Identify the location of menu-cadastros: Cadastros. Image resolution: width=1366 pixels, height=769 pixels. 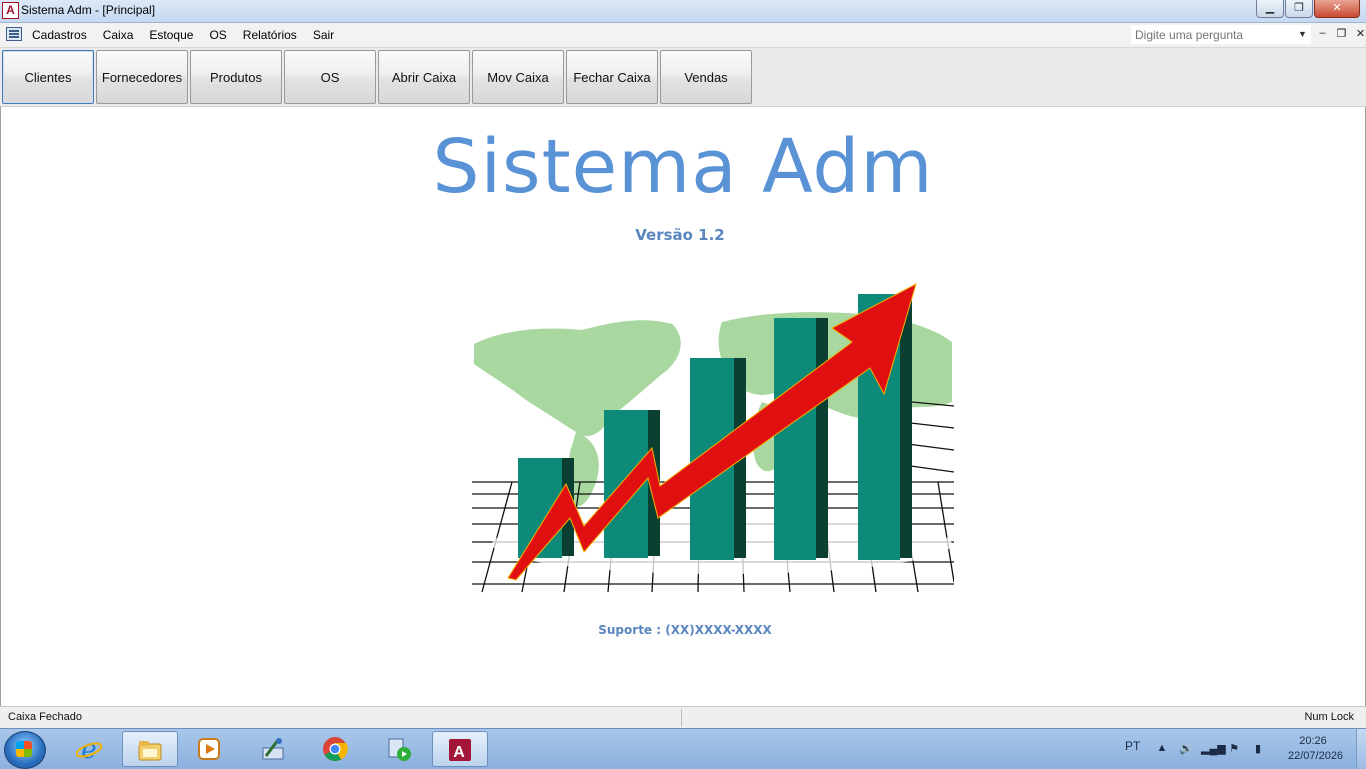
(59, 35).